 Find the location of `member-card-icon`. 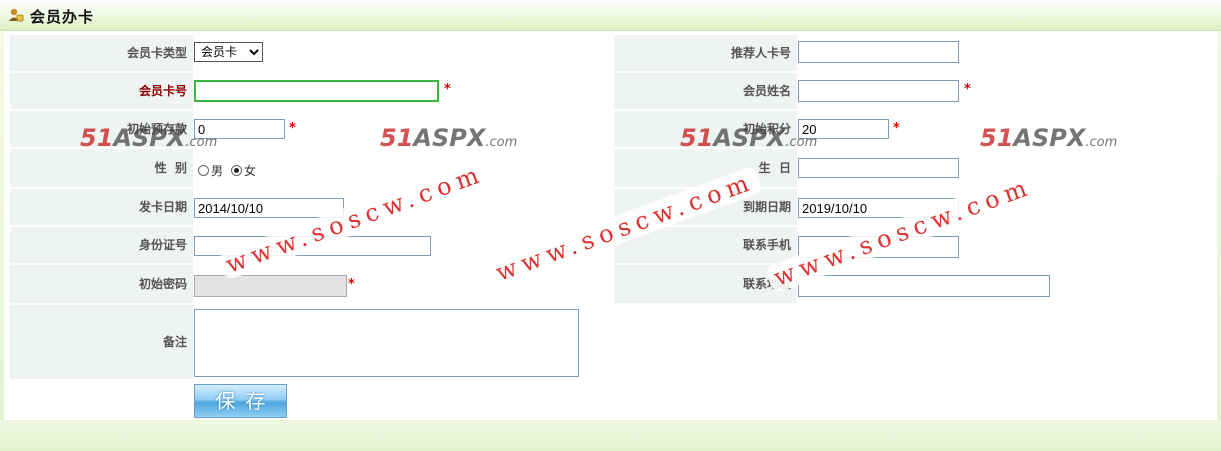

member-card-icon is located at coordinates (16, 15).